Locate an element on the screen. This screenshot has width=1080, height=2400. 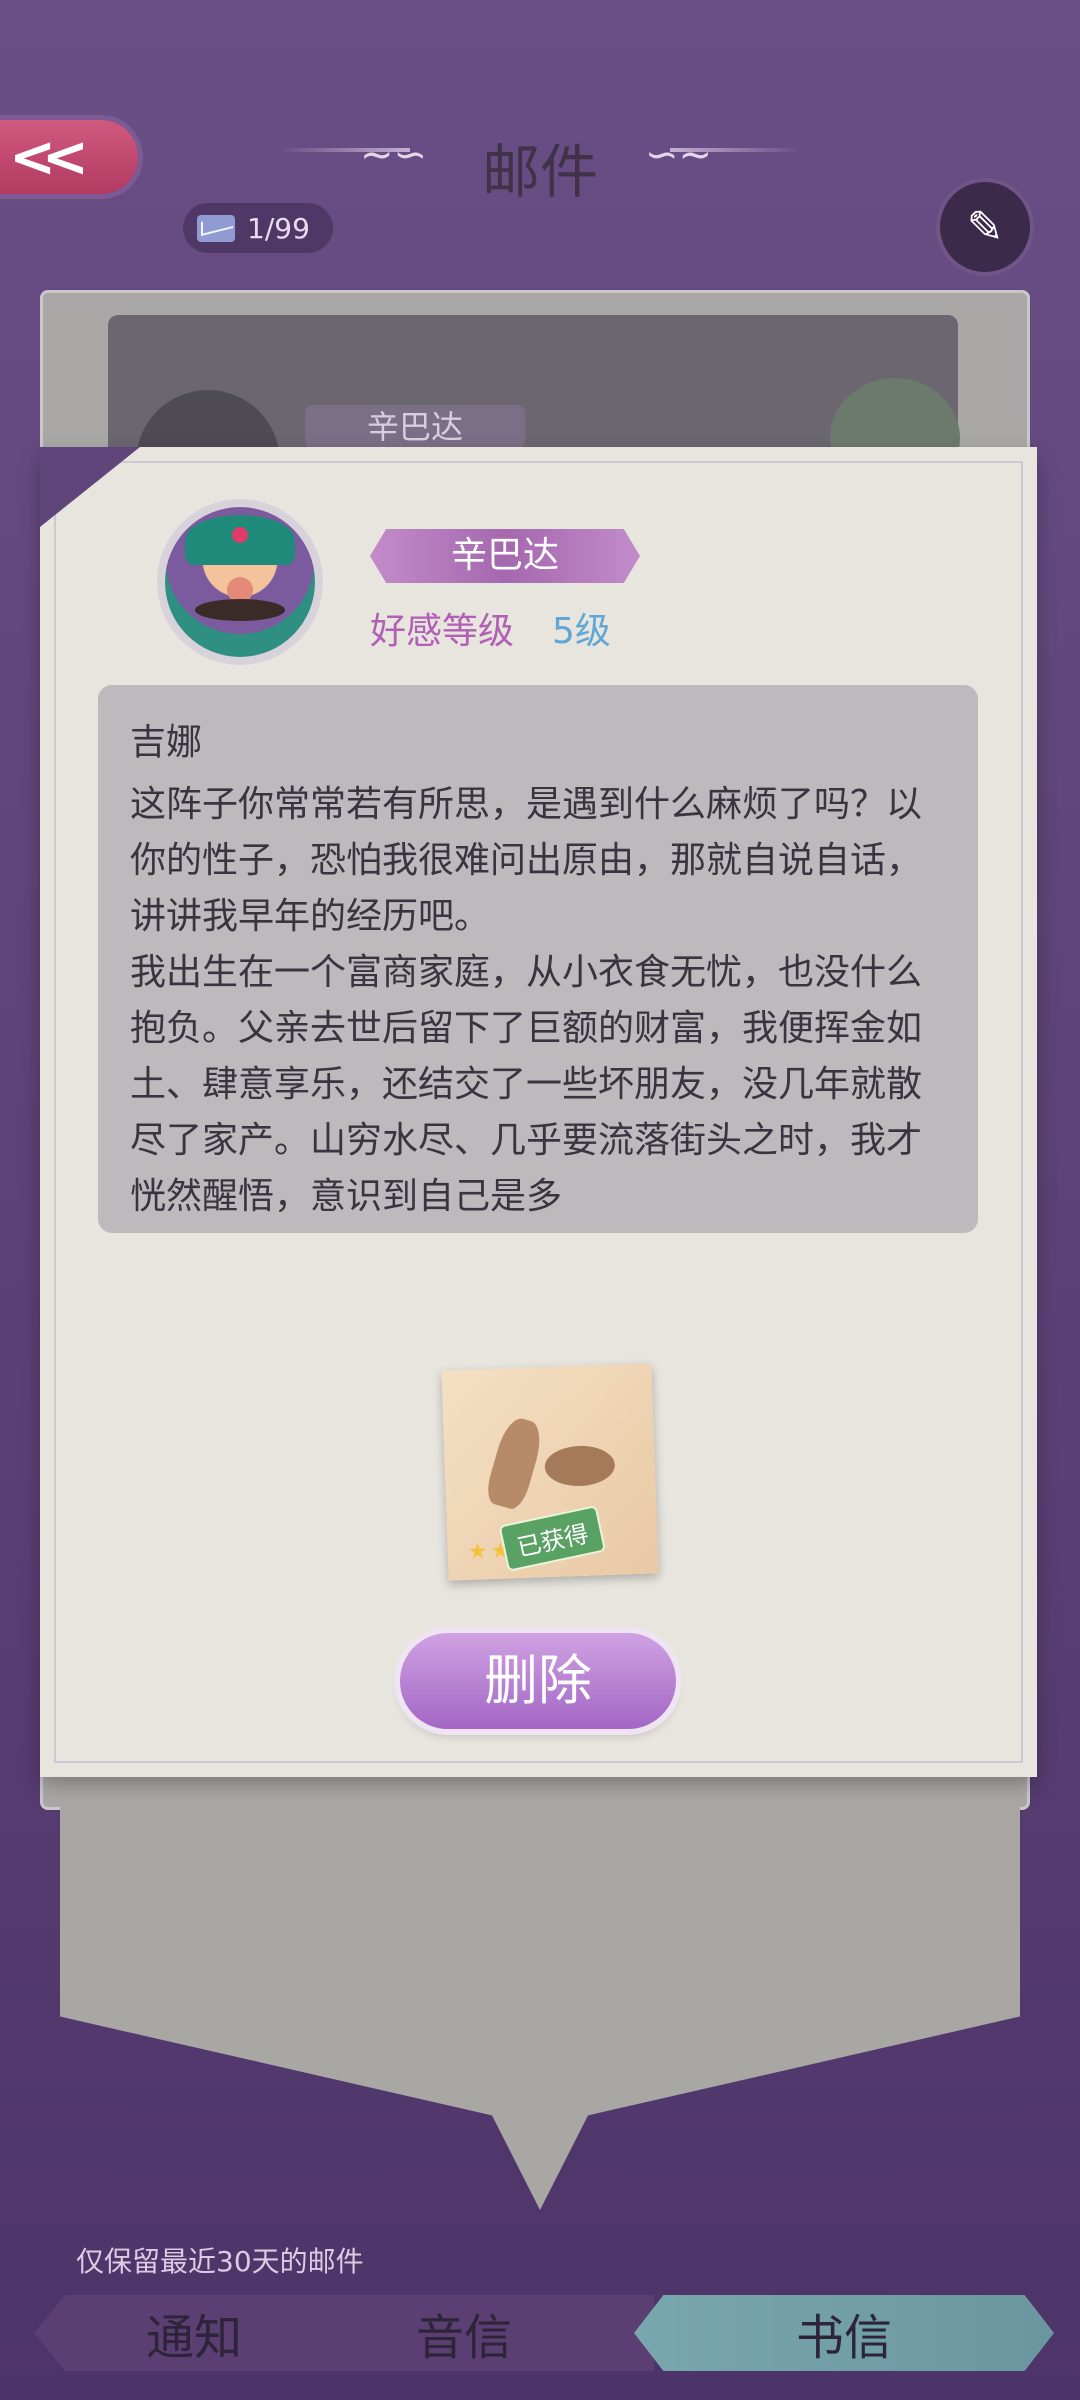
mail-count-text: 1/99 is located at coordinates (278, 228).